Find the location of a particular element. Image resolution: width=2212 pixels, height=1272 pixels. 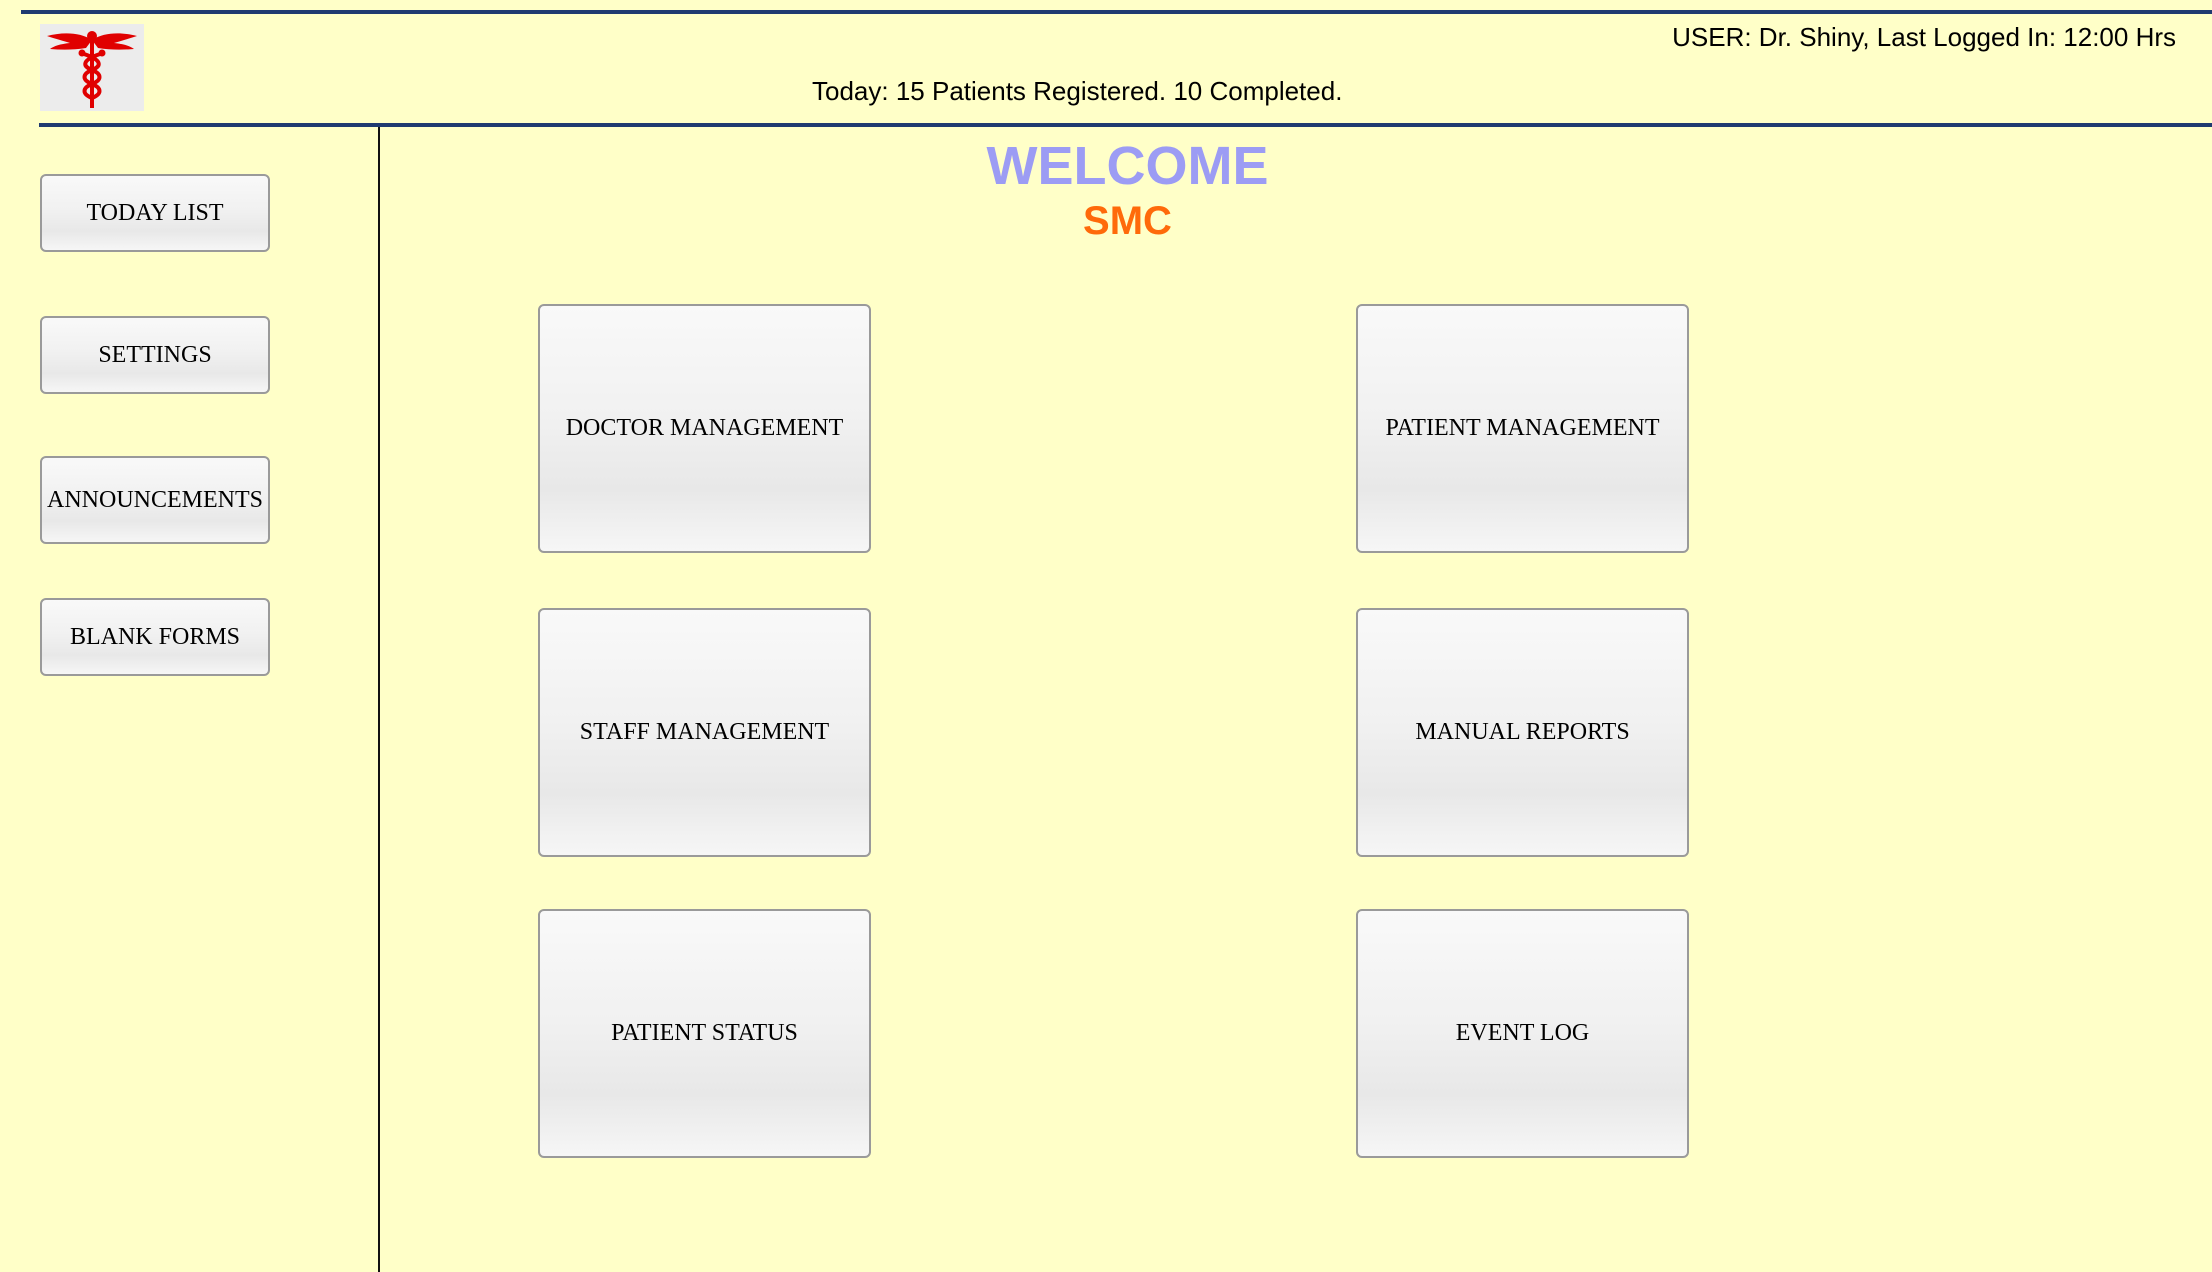

announcements-button: ANNOUNCEMENTS is located at coordinates (155, 500).